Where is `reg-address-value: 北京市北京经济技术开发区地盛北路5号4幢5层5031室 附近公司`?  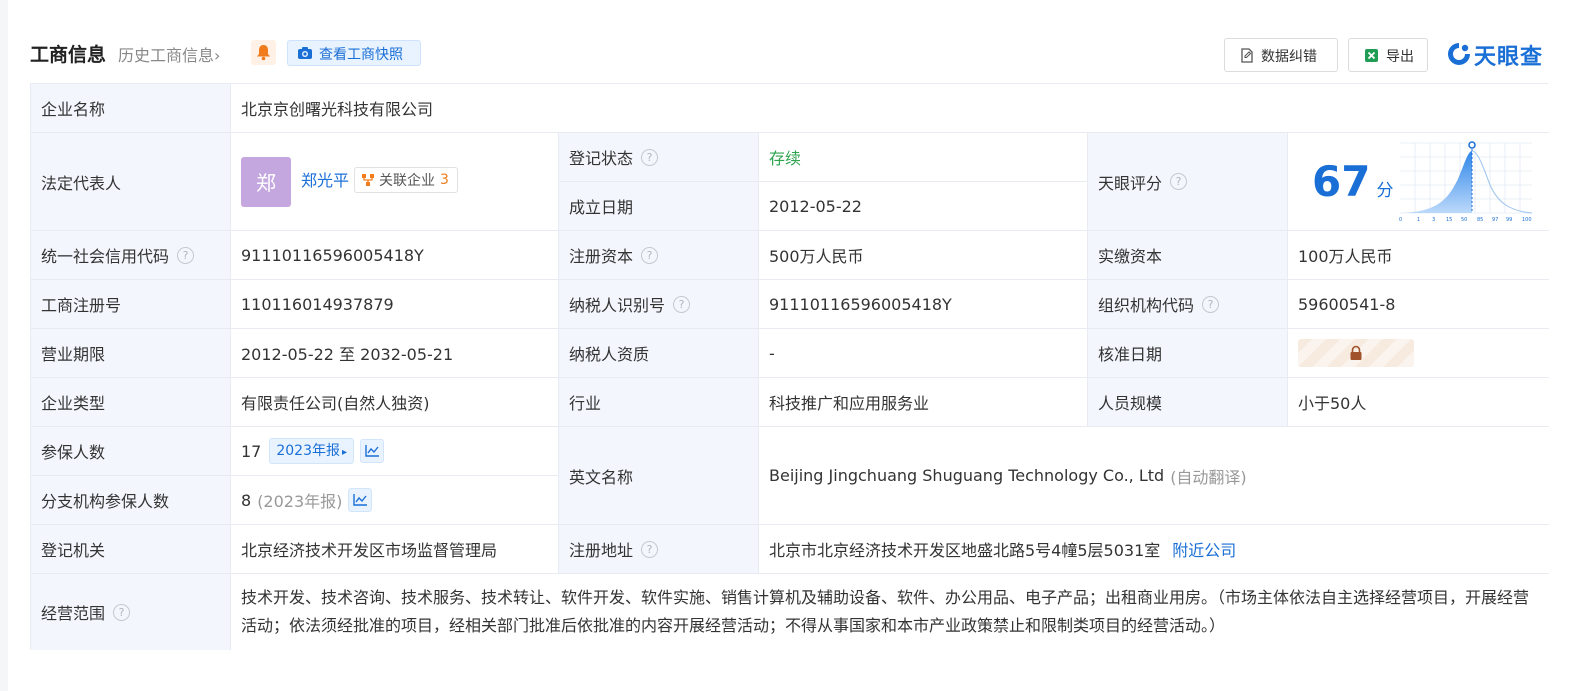
reg-address-value: 北京市北京经济技术开发区地盛北路5号4幢5层5031室 附近公司 is located at coordinates (1154, 549).